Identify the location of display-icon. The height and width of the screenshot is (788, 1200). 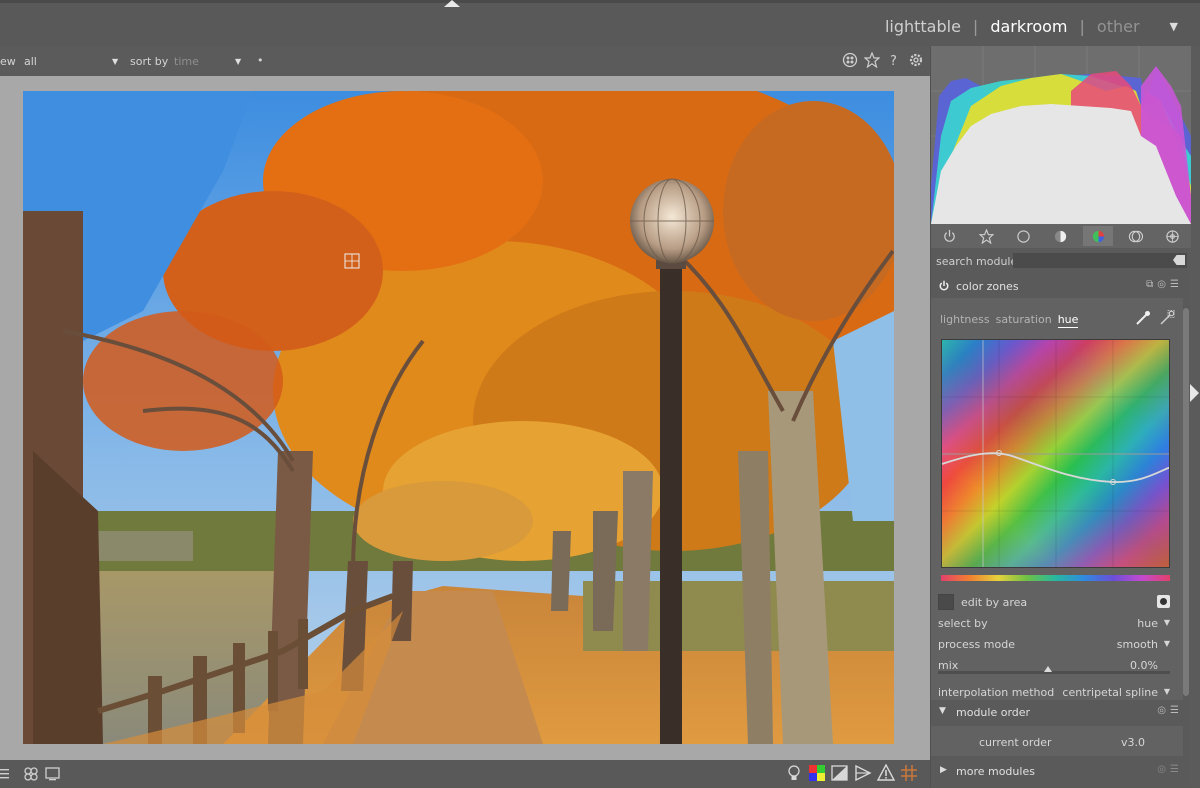
(53, 774).